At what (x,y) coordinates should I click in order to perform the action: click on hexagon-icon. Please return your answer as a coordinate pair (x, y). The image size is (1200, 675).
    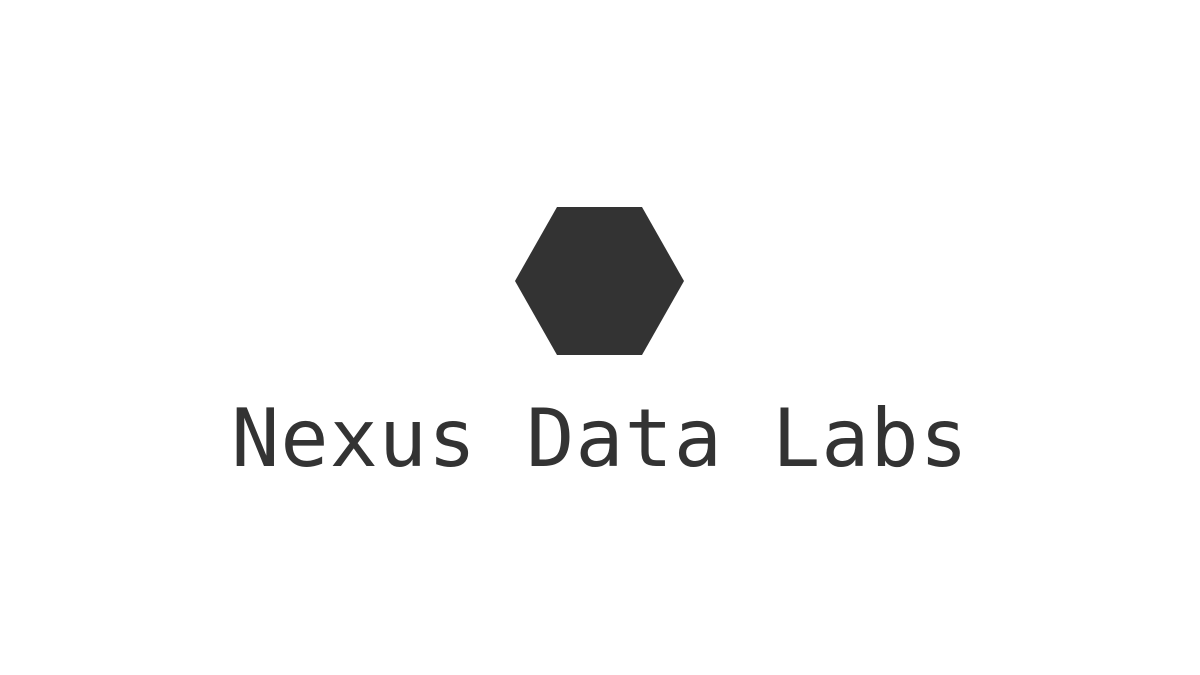
    Looking at the image, I should click on (599, 281).